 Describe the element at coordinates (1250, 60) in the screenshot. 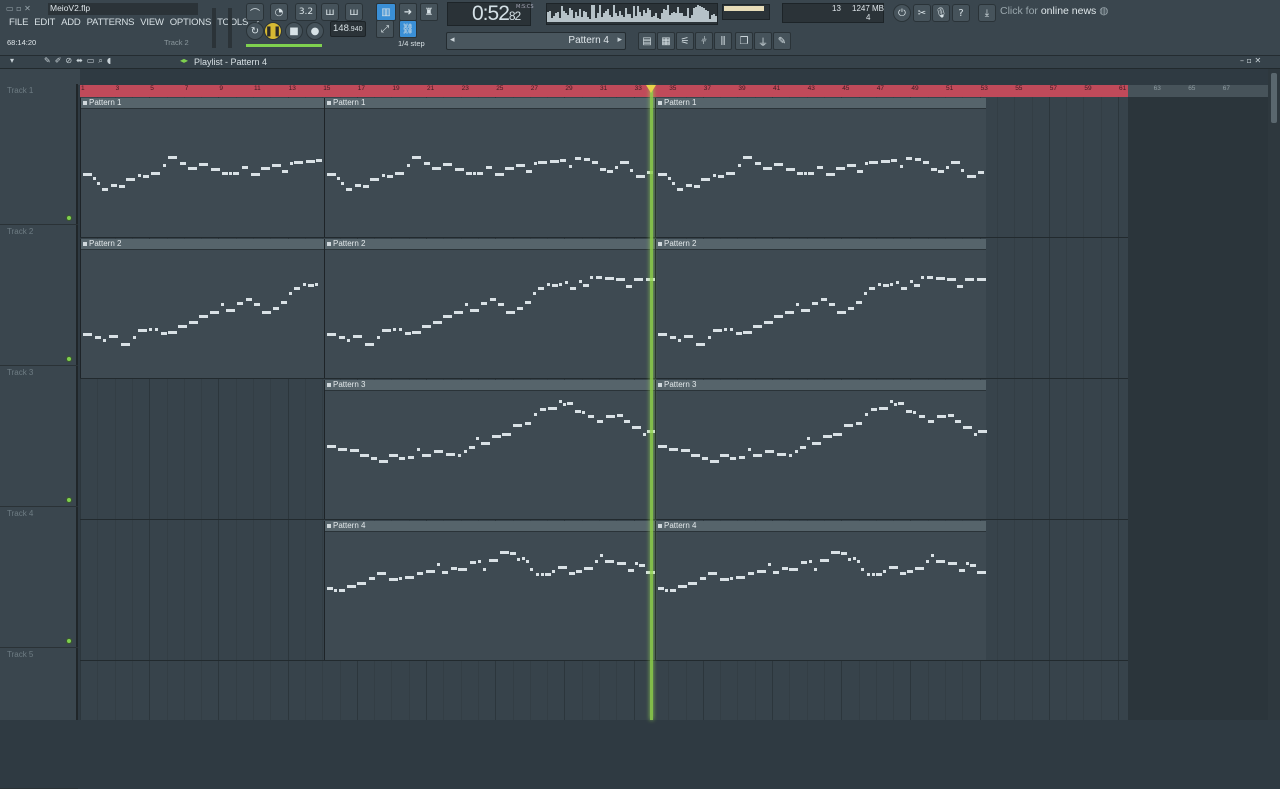

I see `window-buttons: – ▫ ✕` at that location.